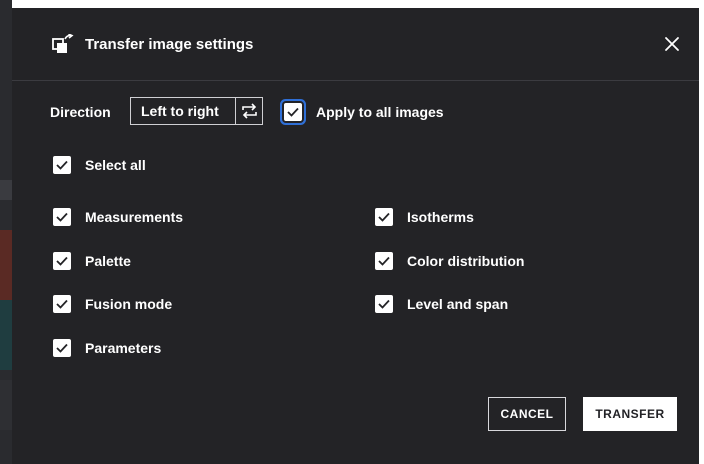  I want to click on level-and-span-checkbox, so click(384, 304).